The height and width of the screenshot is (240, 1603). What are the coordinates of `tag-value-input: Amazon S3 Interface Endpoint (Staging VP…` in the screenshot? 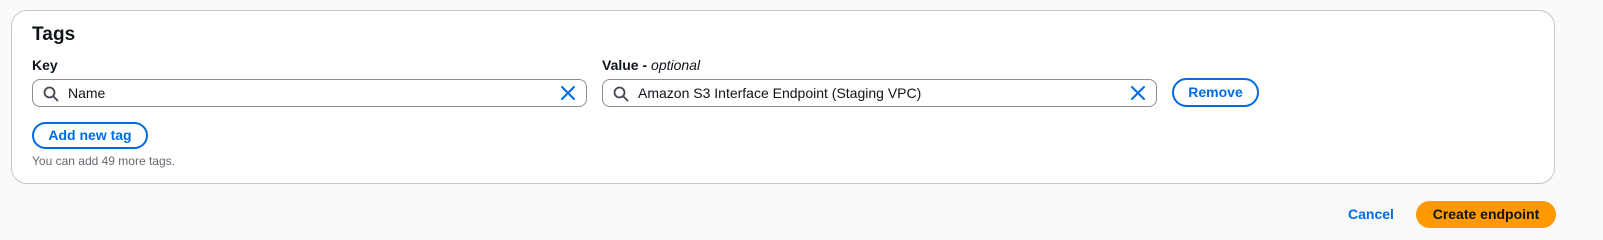 It's located at (879, 93).